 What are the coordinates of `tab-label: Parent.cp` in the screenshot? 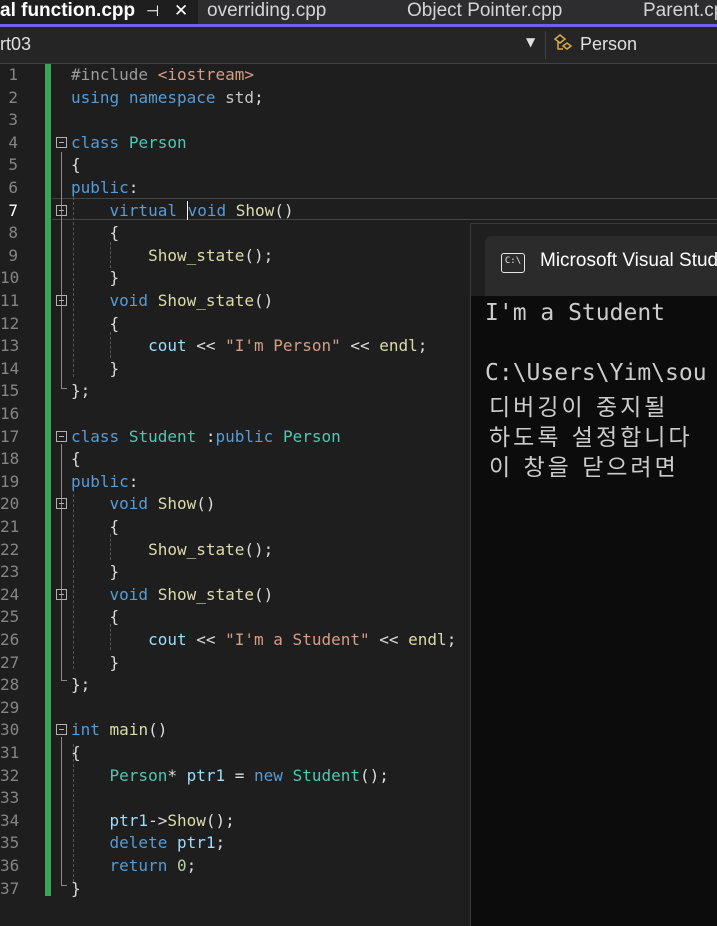 It's located at (680, 10).